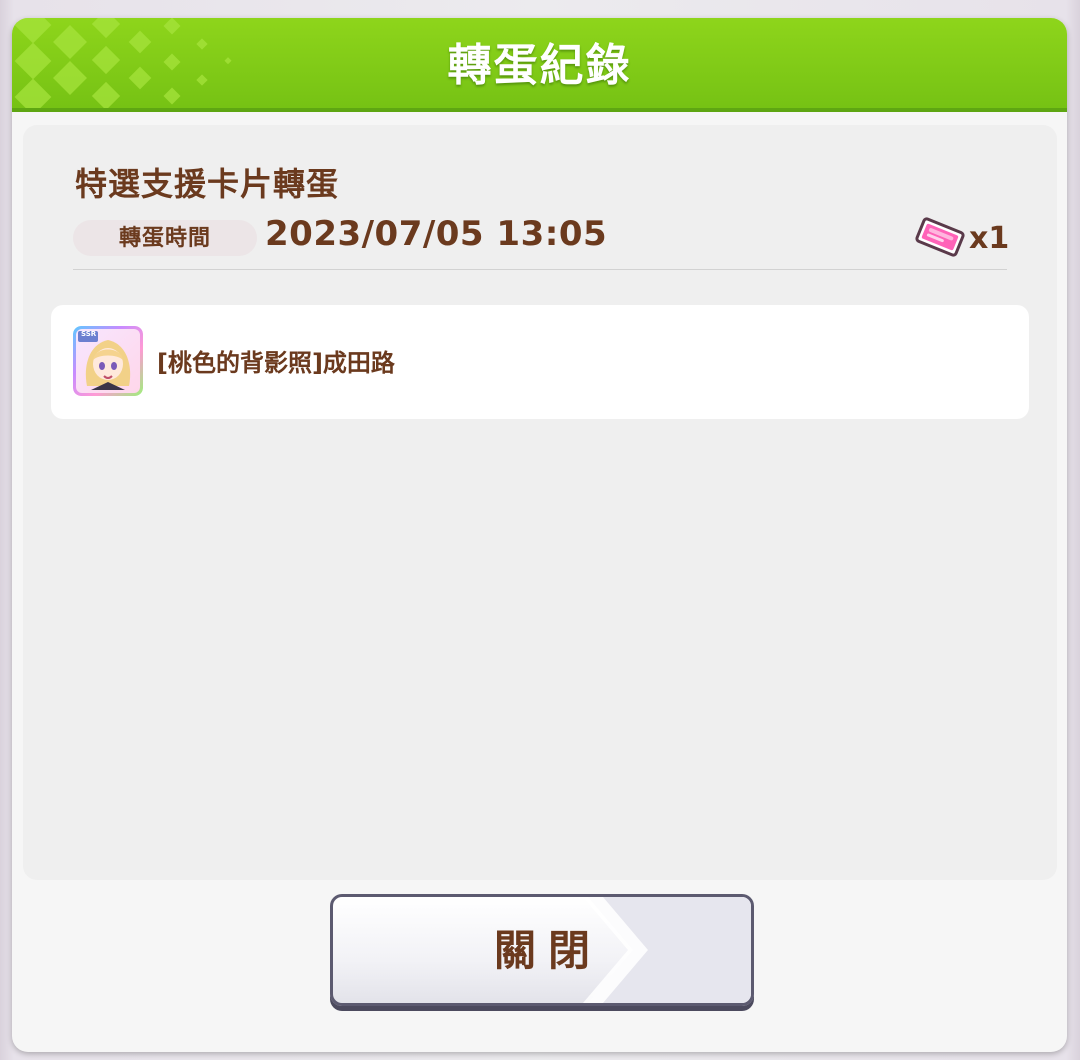  I want to click on section-divider, so click(540, 269).